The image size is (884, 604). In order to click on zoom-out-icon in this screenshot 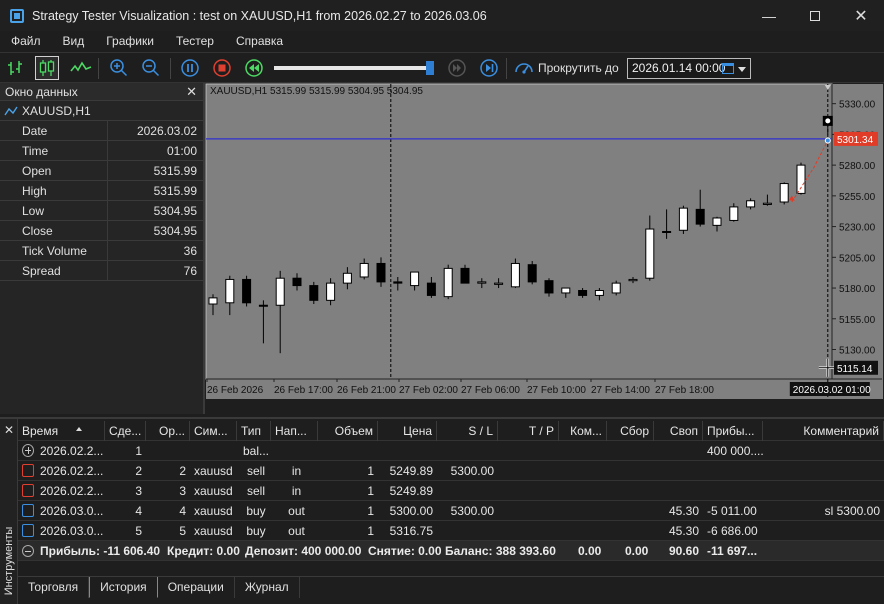, I will do `click(151, 68)`.